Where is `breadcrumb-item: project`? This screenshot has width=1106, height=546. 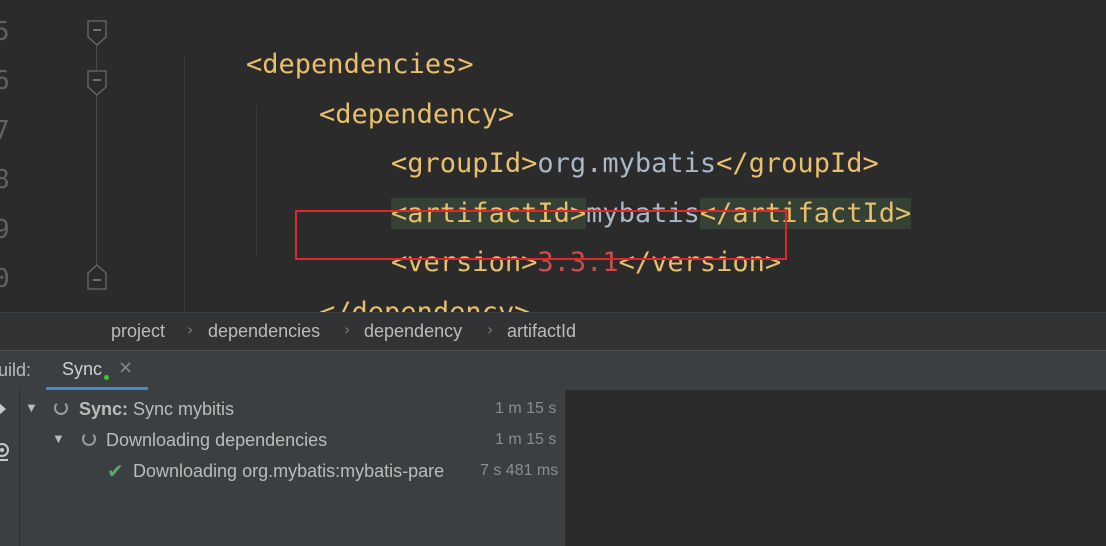 breadcrumb-item: project is located at coordinates (138, 331).